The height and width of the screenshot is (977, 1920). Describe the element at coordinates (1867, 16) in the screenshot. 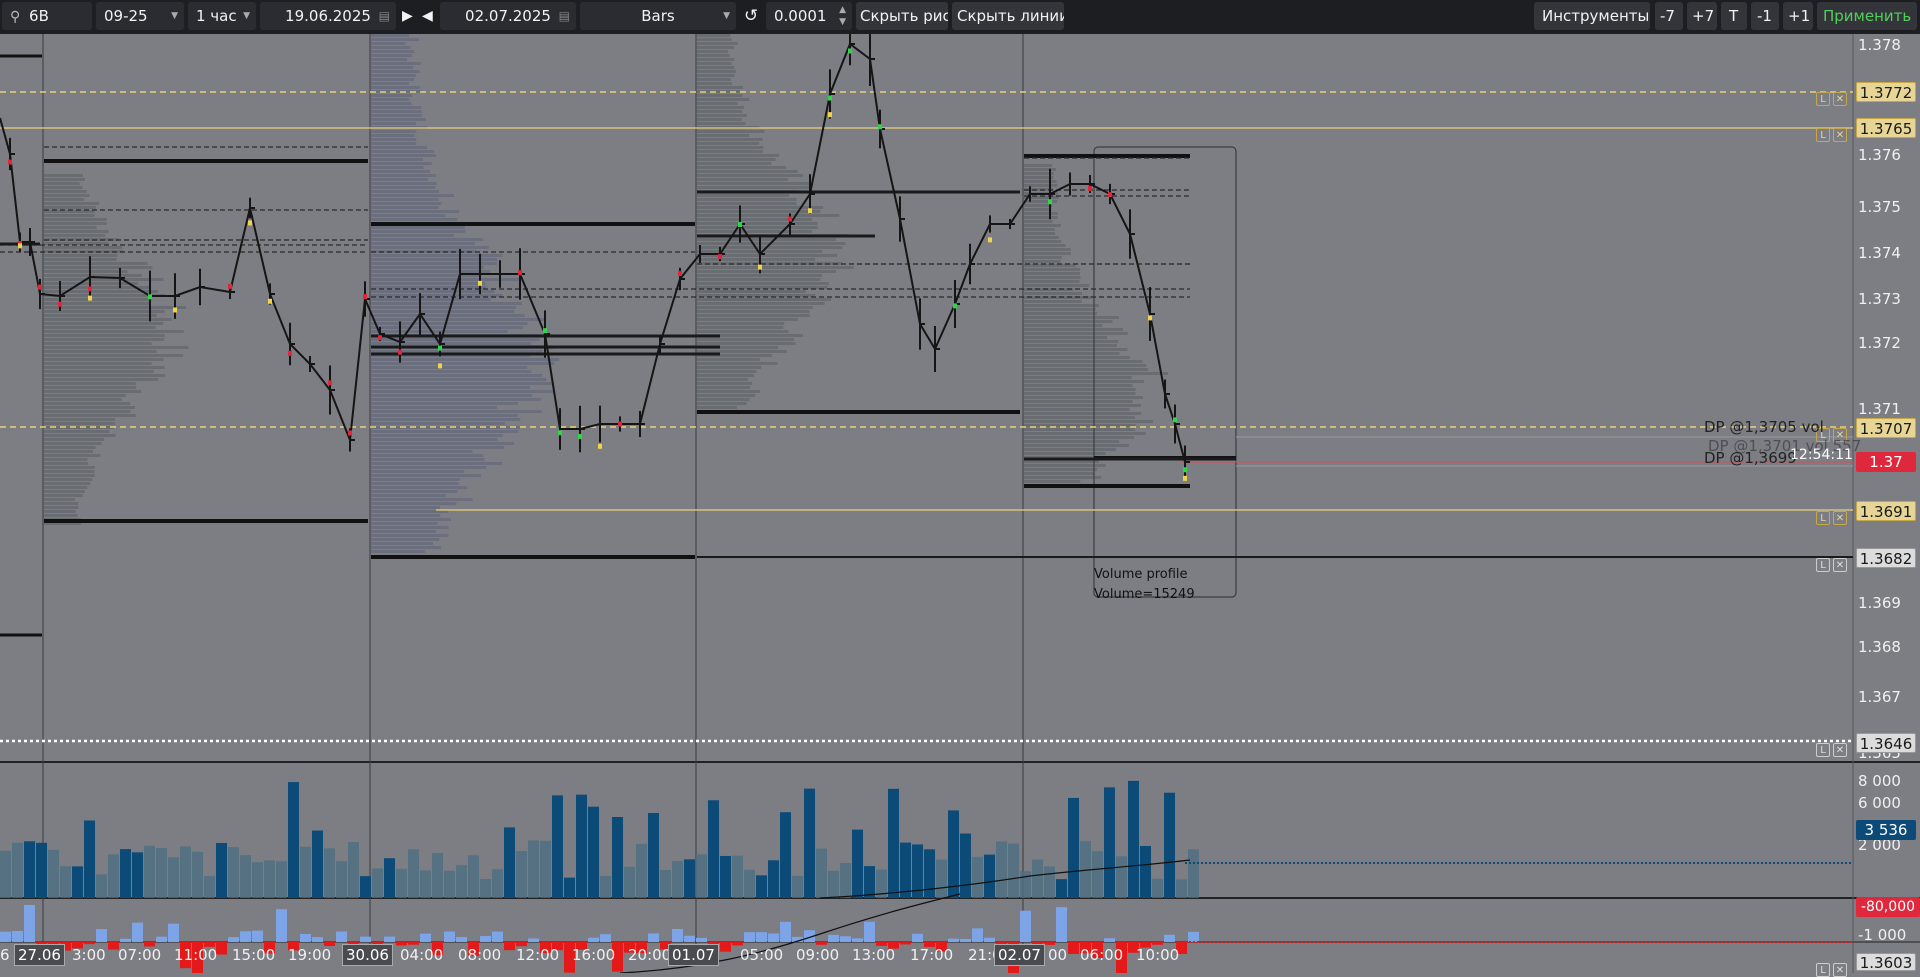

I see `apply-button: Применить` at that location.